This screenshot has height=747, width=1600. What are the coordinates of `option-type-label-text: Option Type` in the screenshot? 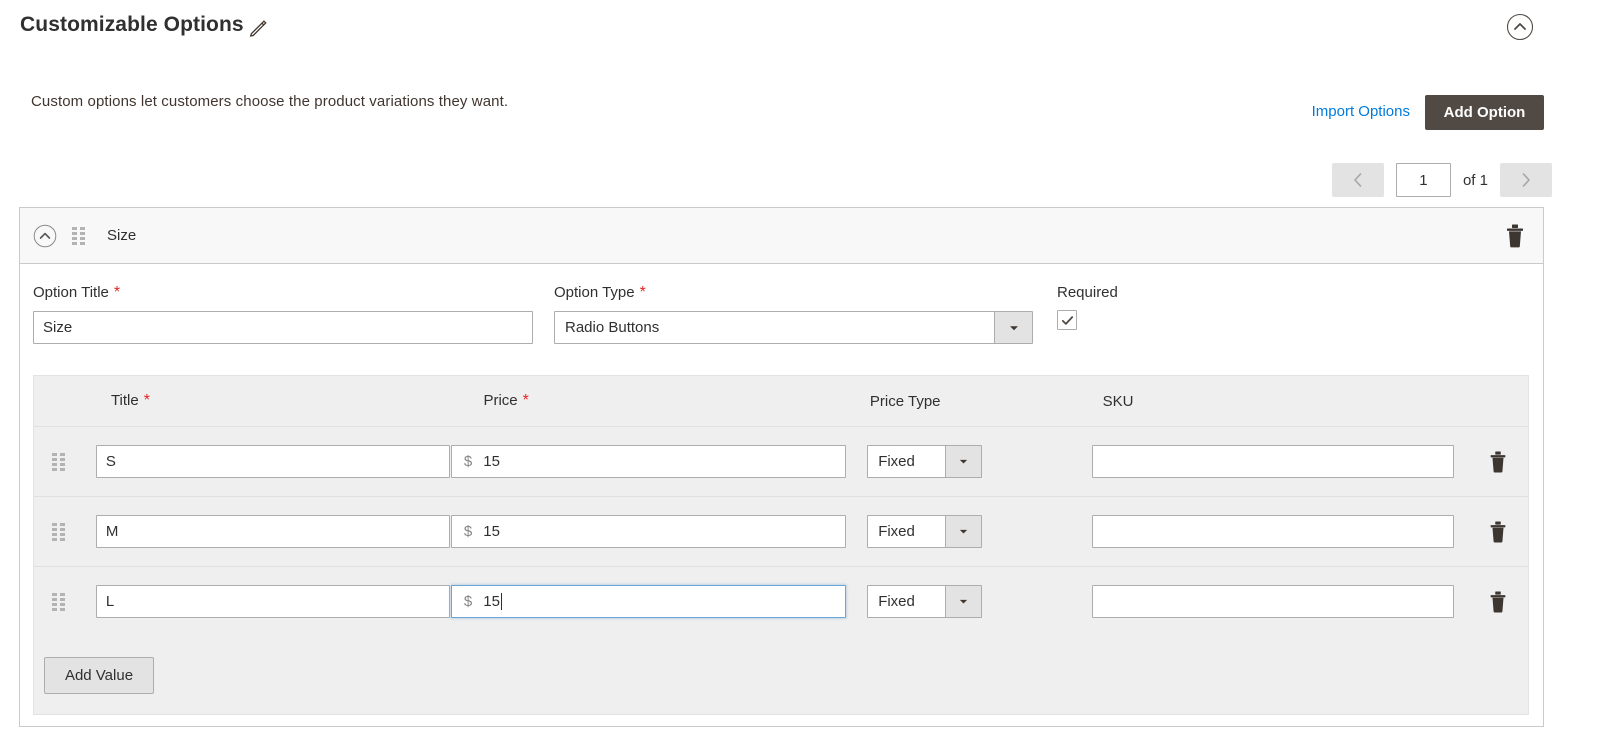 It's located at (594, 292).